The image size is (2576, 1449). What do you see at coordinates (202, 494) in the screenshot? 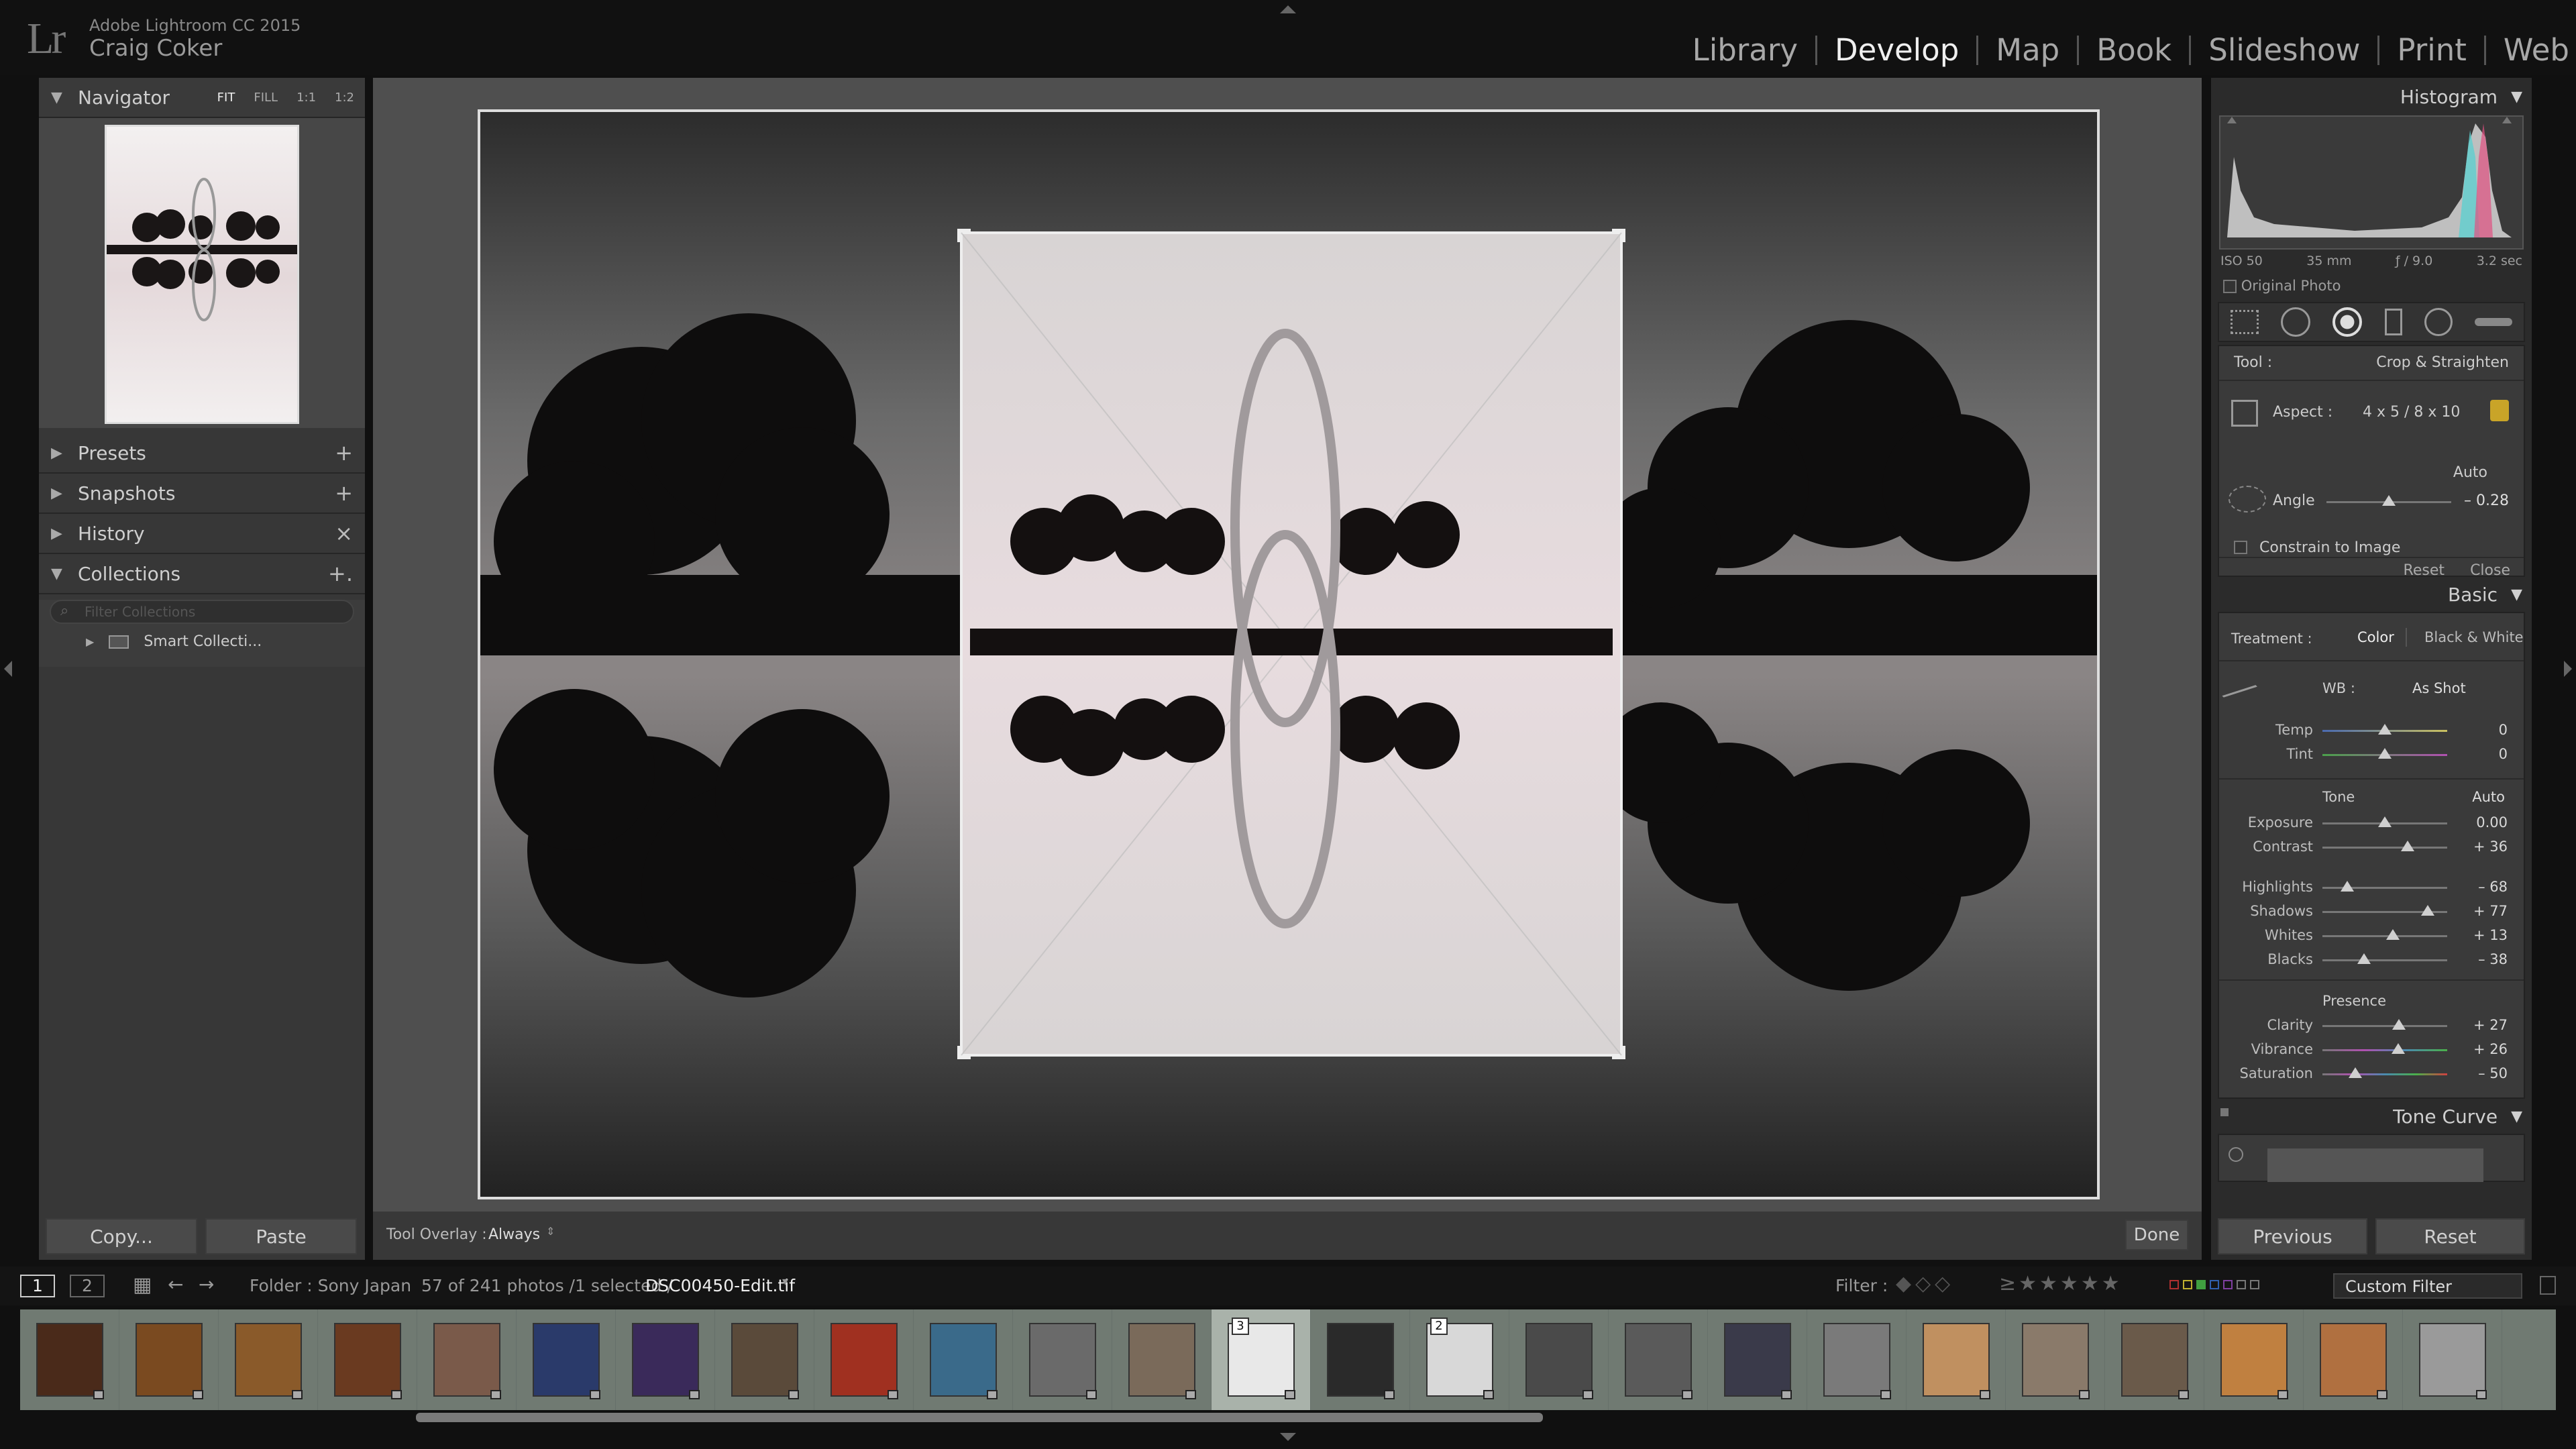
I see `snapshots-header: ▶ Snapshots +` at bounding box center [202, 494].